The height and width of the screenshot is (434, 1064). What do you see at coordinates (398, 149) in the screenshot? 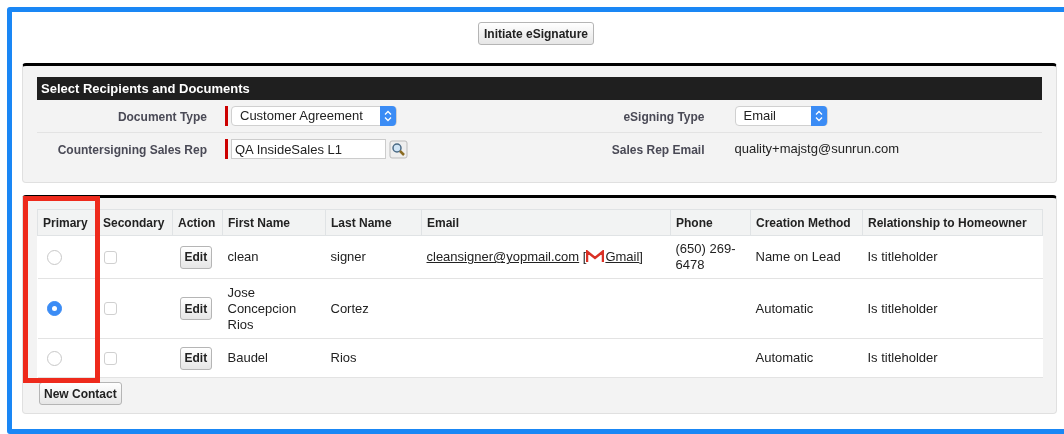
I see `search-icon` at bounding box center [398, 149].